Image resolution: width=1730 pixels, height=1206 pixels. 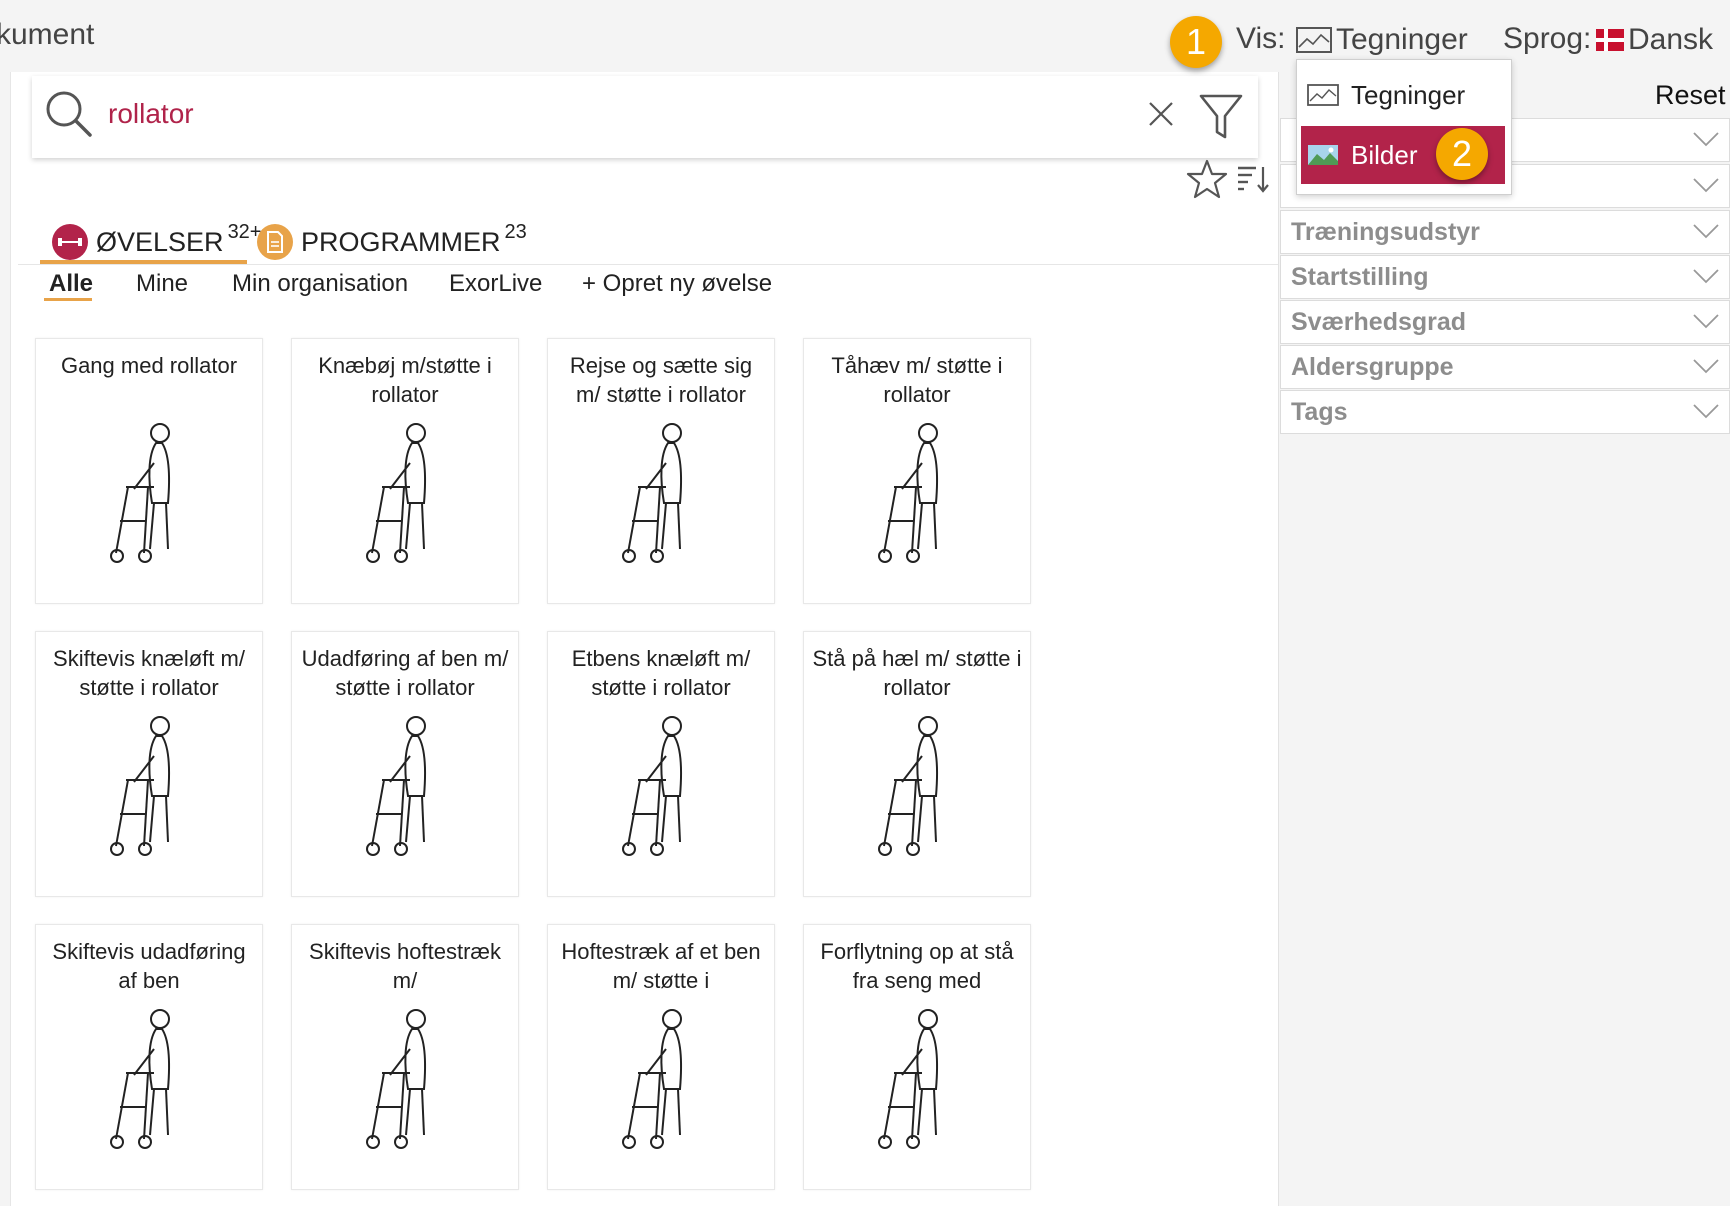 What do you see at coordinates (1402, 39) in the screenshot?
I see `view-selector-value: Tegninger` at bounding box center [1402, 39].